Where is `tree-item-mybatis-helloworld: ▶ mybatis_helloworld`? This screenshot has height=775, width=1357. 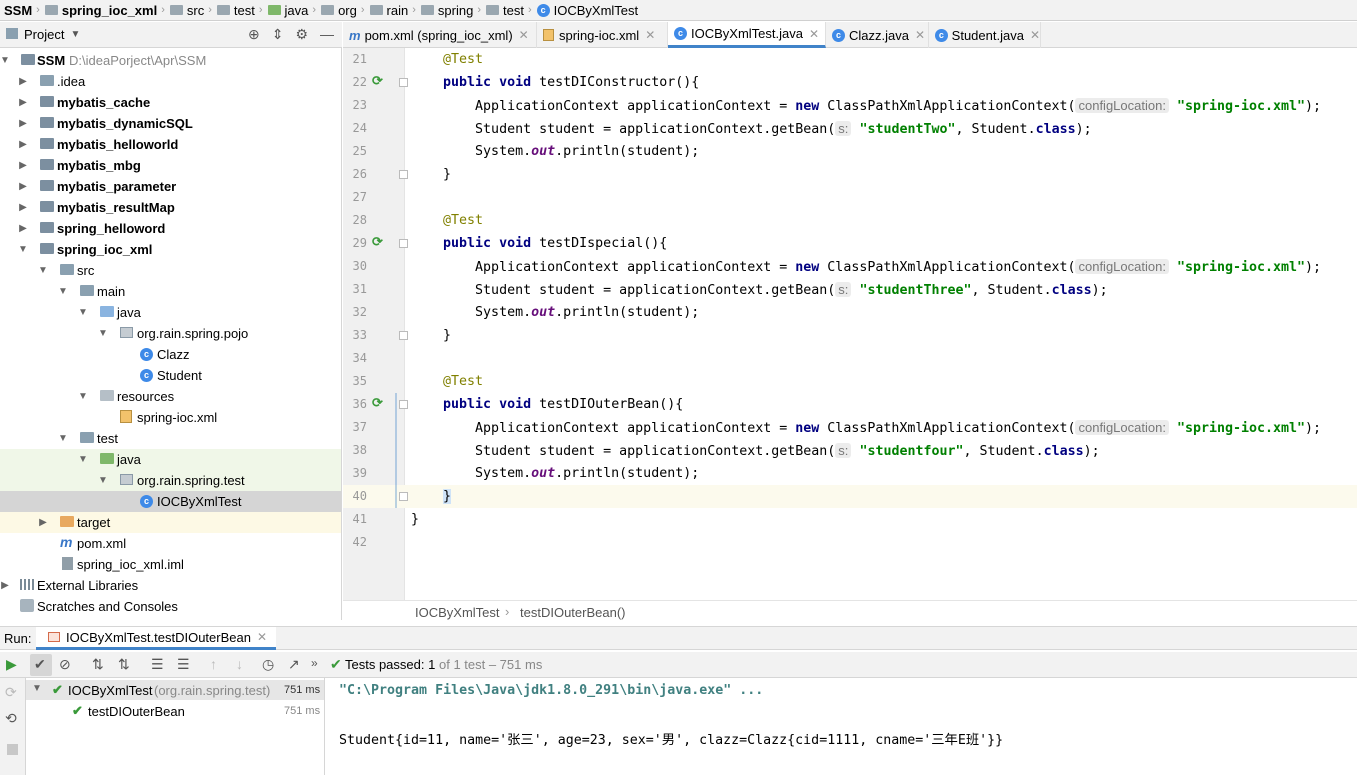
tree-item-mybatis-helloworld: ▶ mybatis_helloworld is located at coordinates (170, 144).